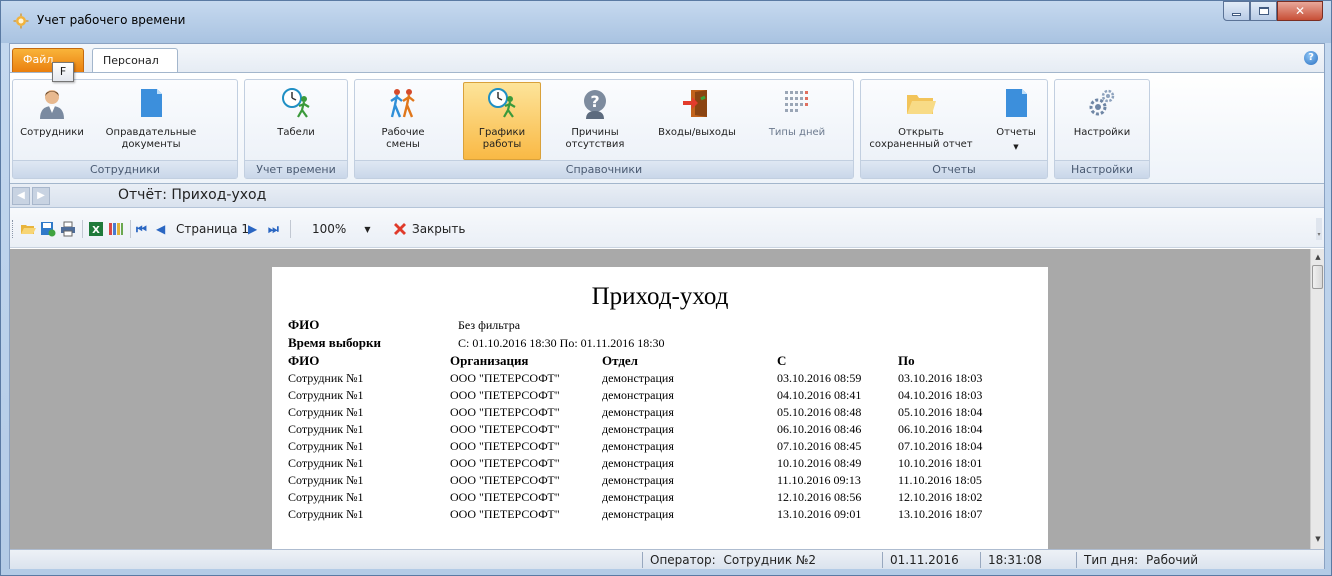 The width and height of the screenshot is (1332, 576). I want to click on settings-button: Настройки, so click(1102, 121).